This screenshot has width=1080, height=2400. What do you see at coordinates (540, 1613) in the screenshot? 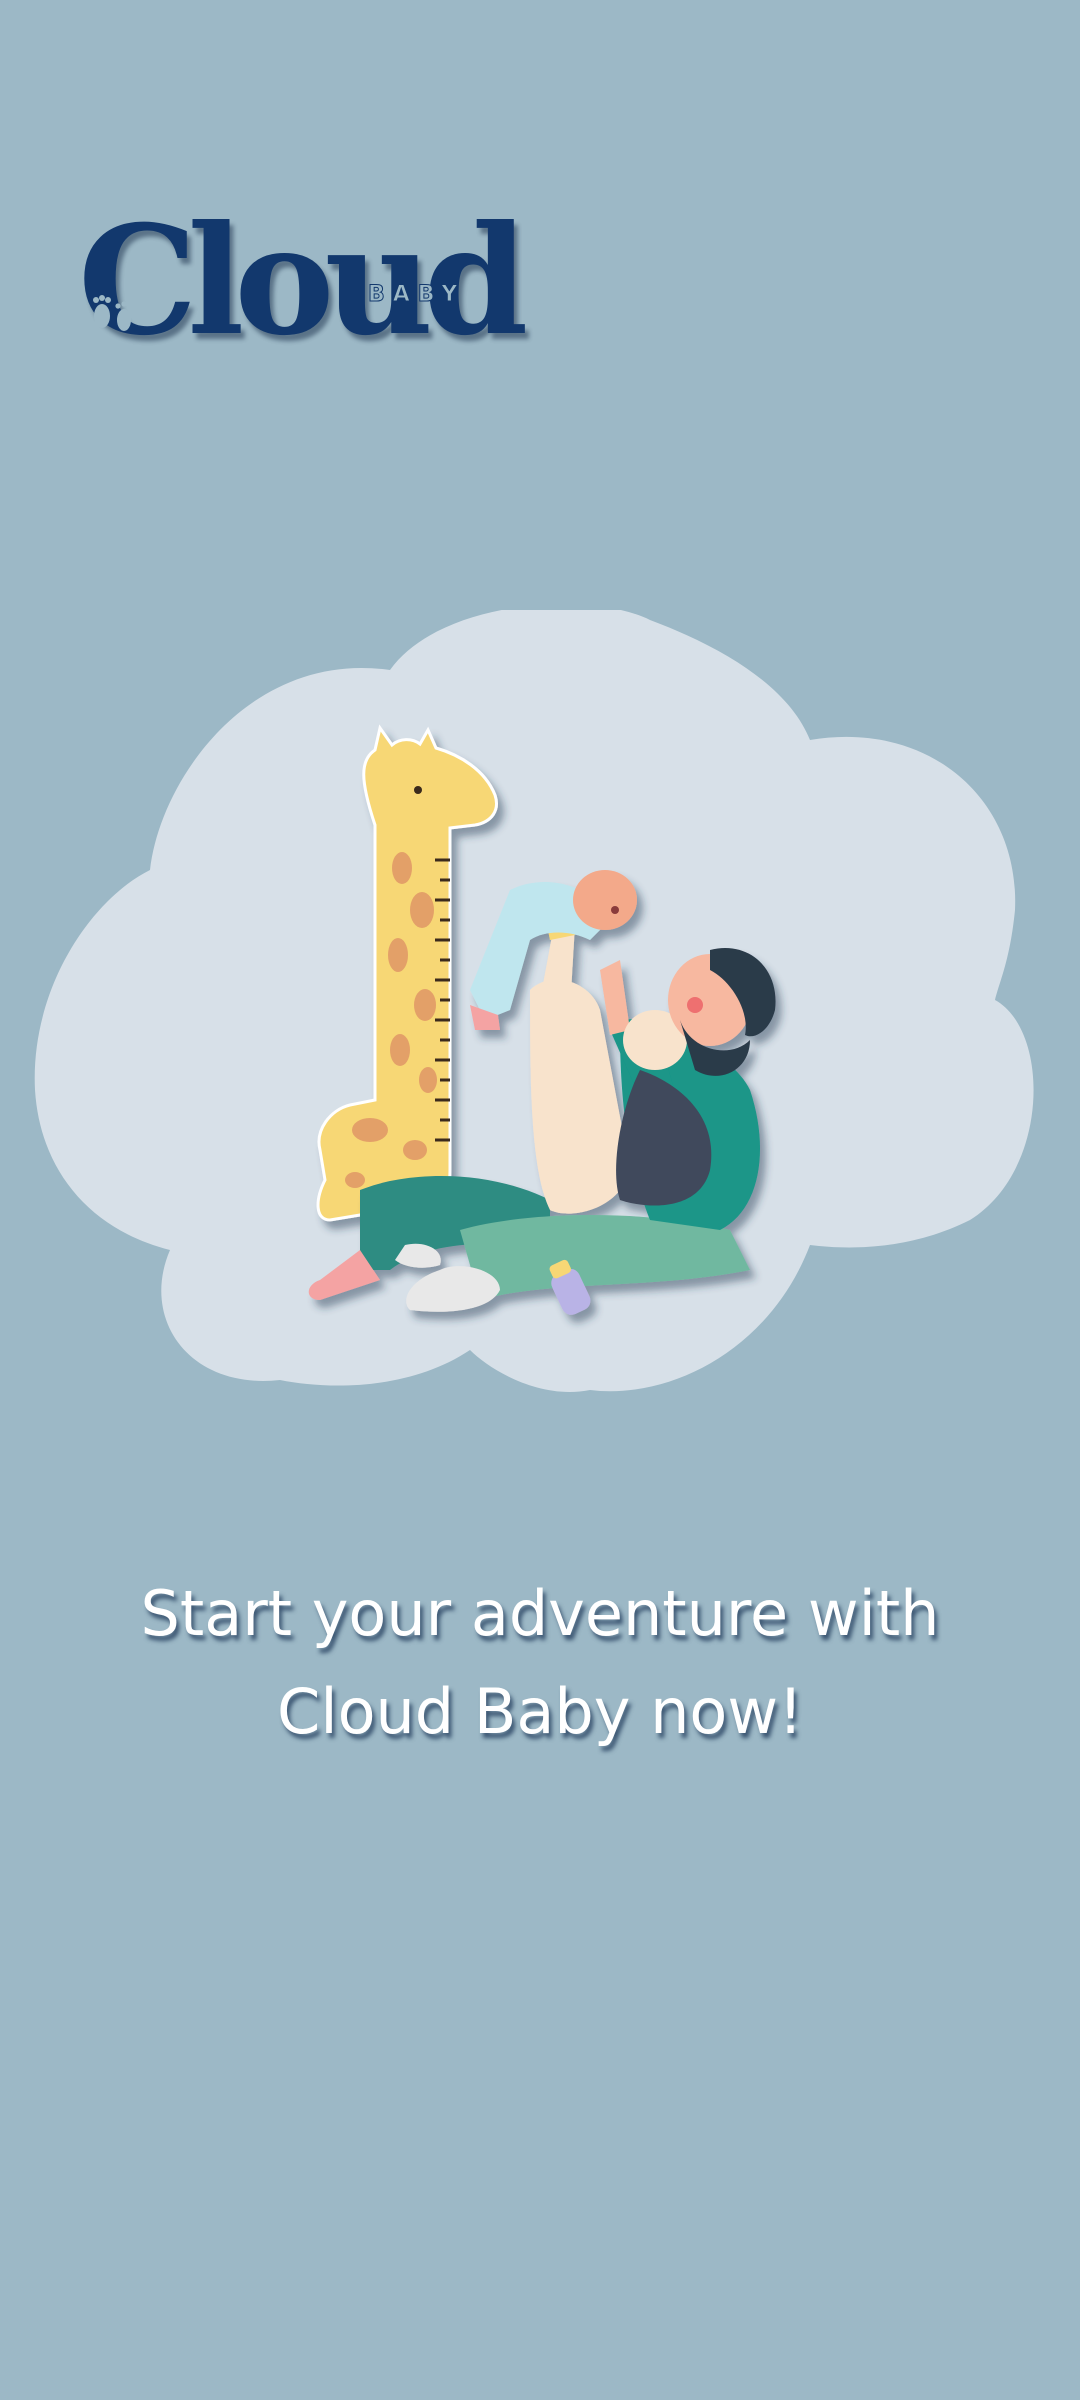
I see `tagline-line-1: Start your adventure with` at bounding box center [540, 1613].